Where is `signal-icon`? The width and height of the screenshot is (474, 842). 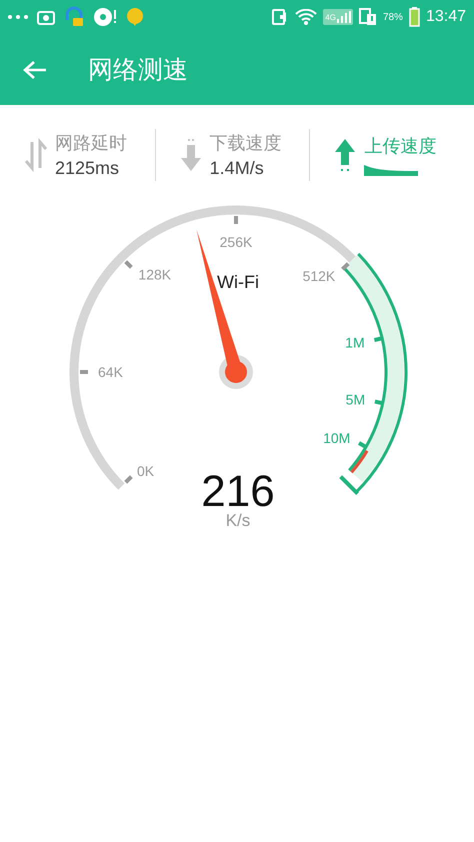 signal-icon is located at coordinates (343, 17).